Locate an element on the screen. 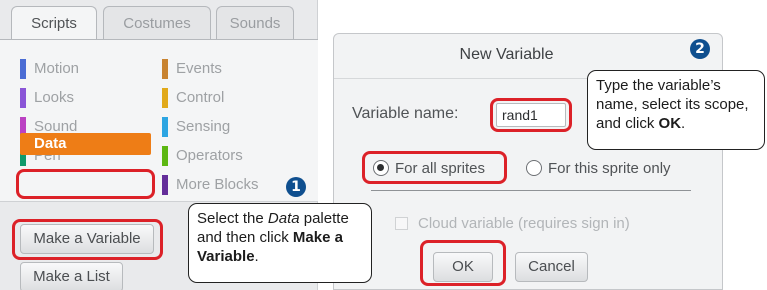  tab-bar: Scripts Costumes Sounds is located at coordinates (159, 20).